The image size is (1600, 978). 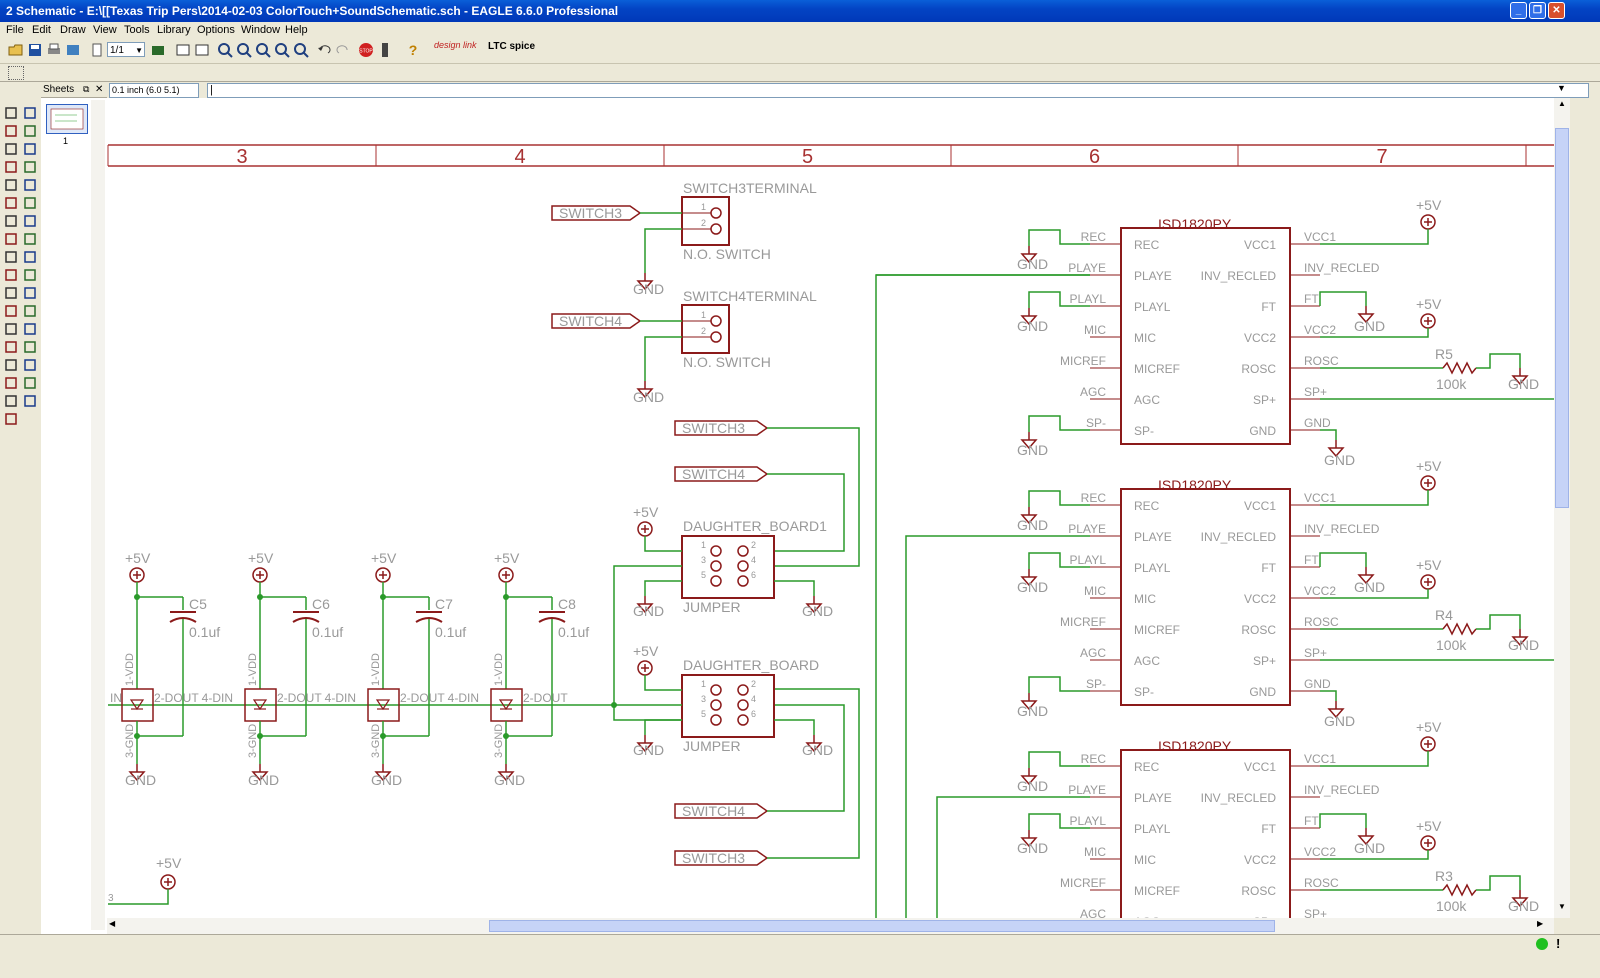 I want to click on scroll-left-icon: ◀, so click(x=116, y=926).